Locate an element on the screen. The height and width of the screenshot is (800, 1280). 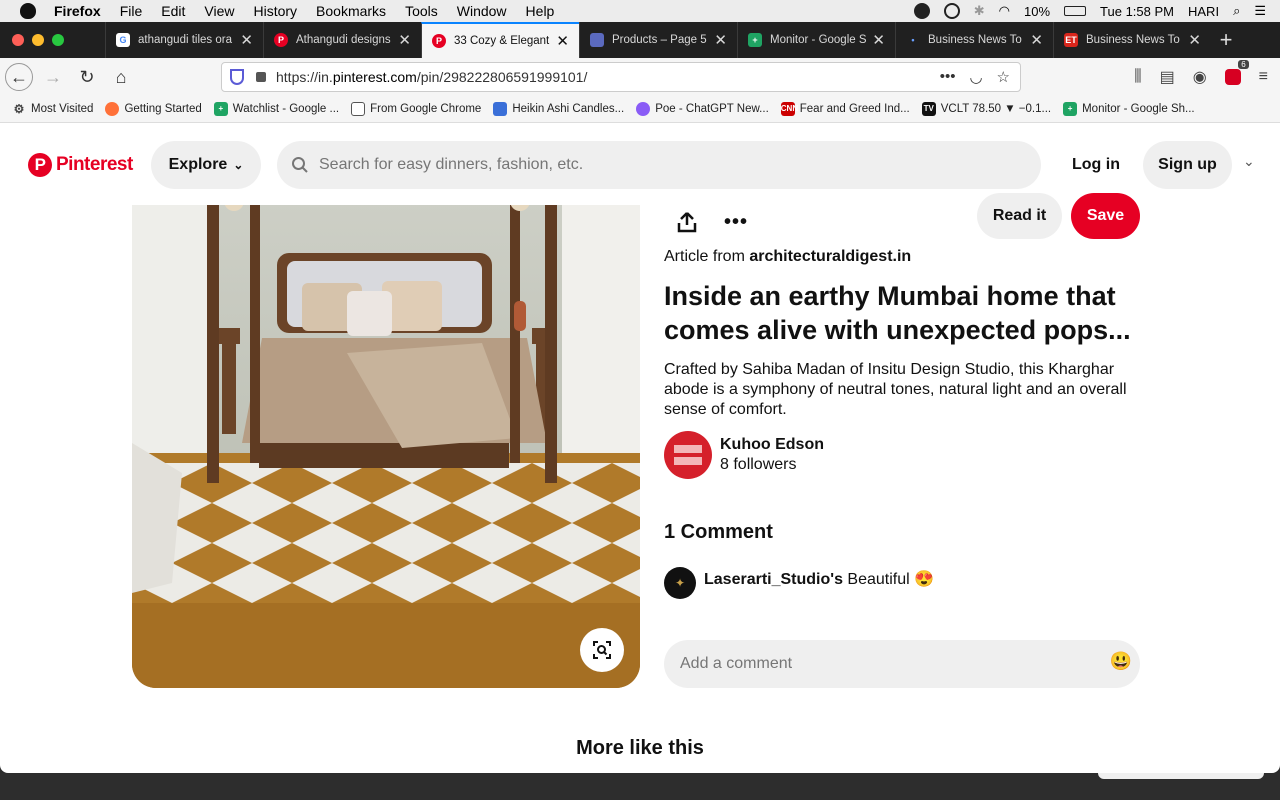
tab-title: Monitor - Google S is located at coordinates (818, 40).